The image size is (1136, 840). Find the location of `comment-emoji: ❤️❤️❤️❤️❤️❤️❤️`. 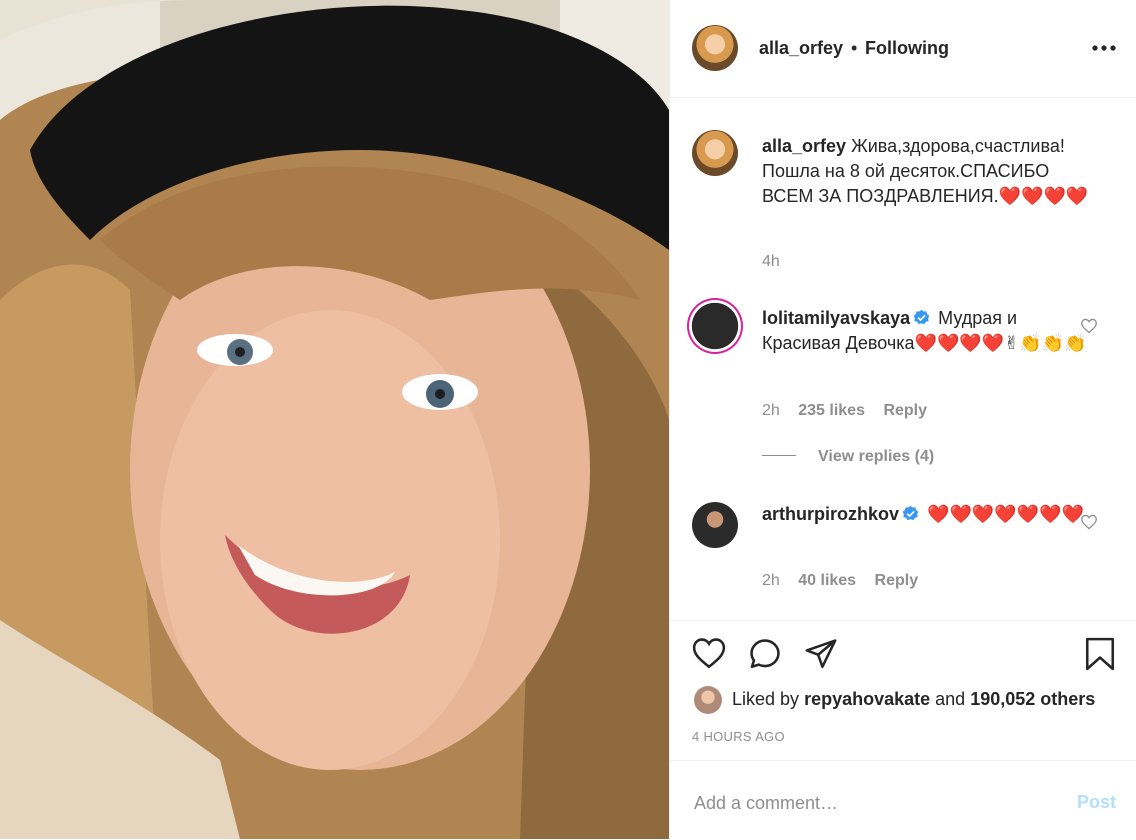

comment-emoji: ❤️❤️❤️❤️❤️❤️❤️ is located at coordinates (1005, 514).